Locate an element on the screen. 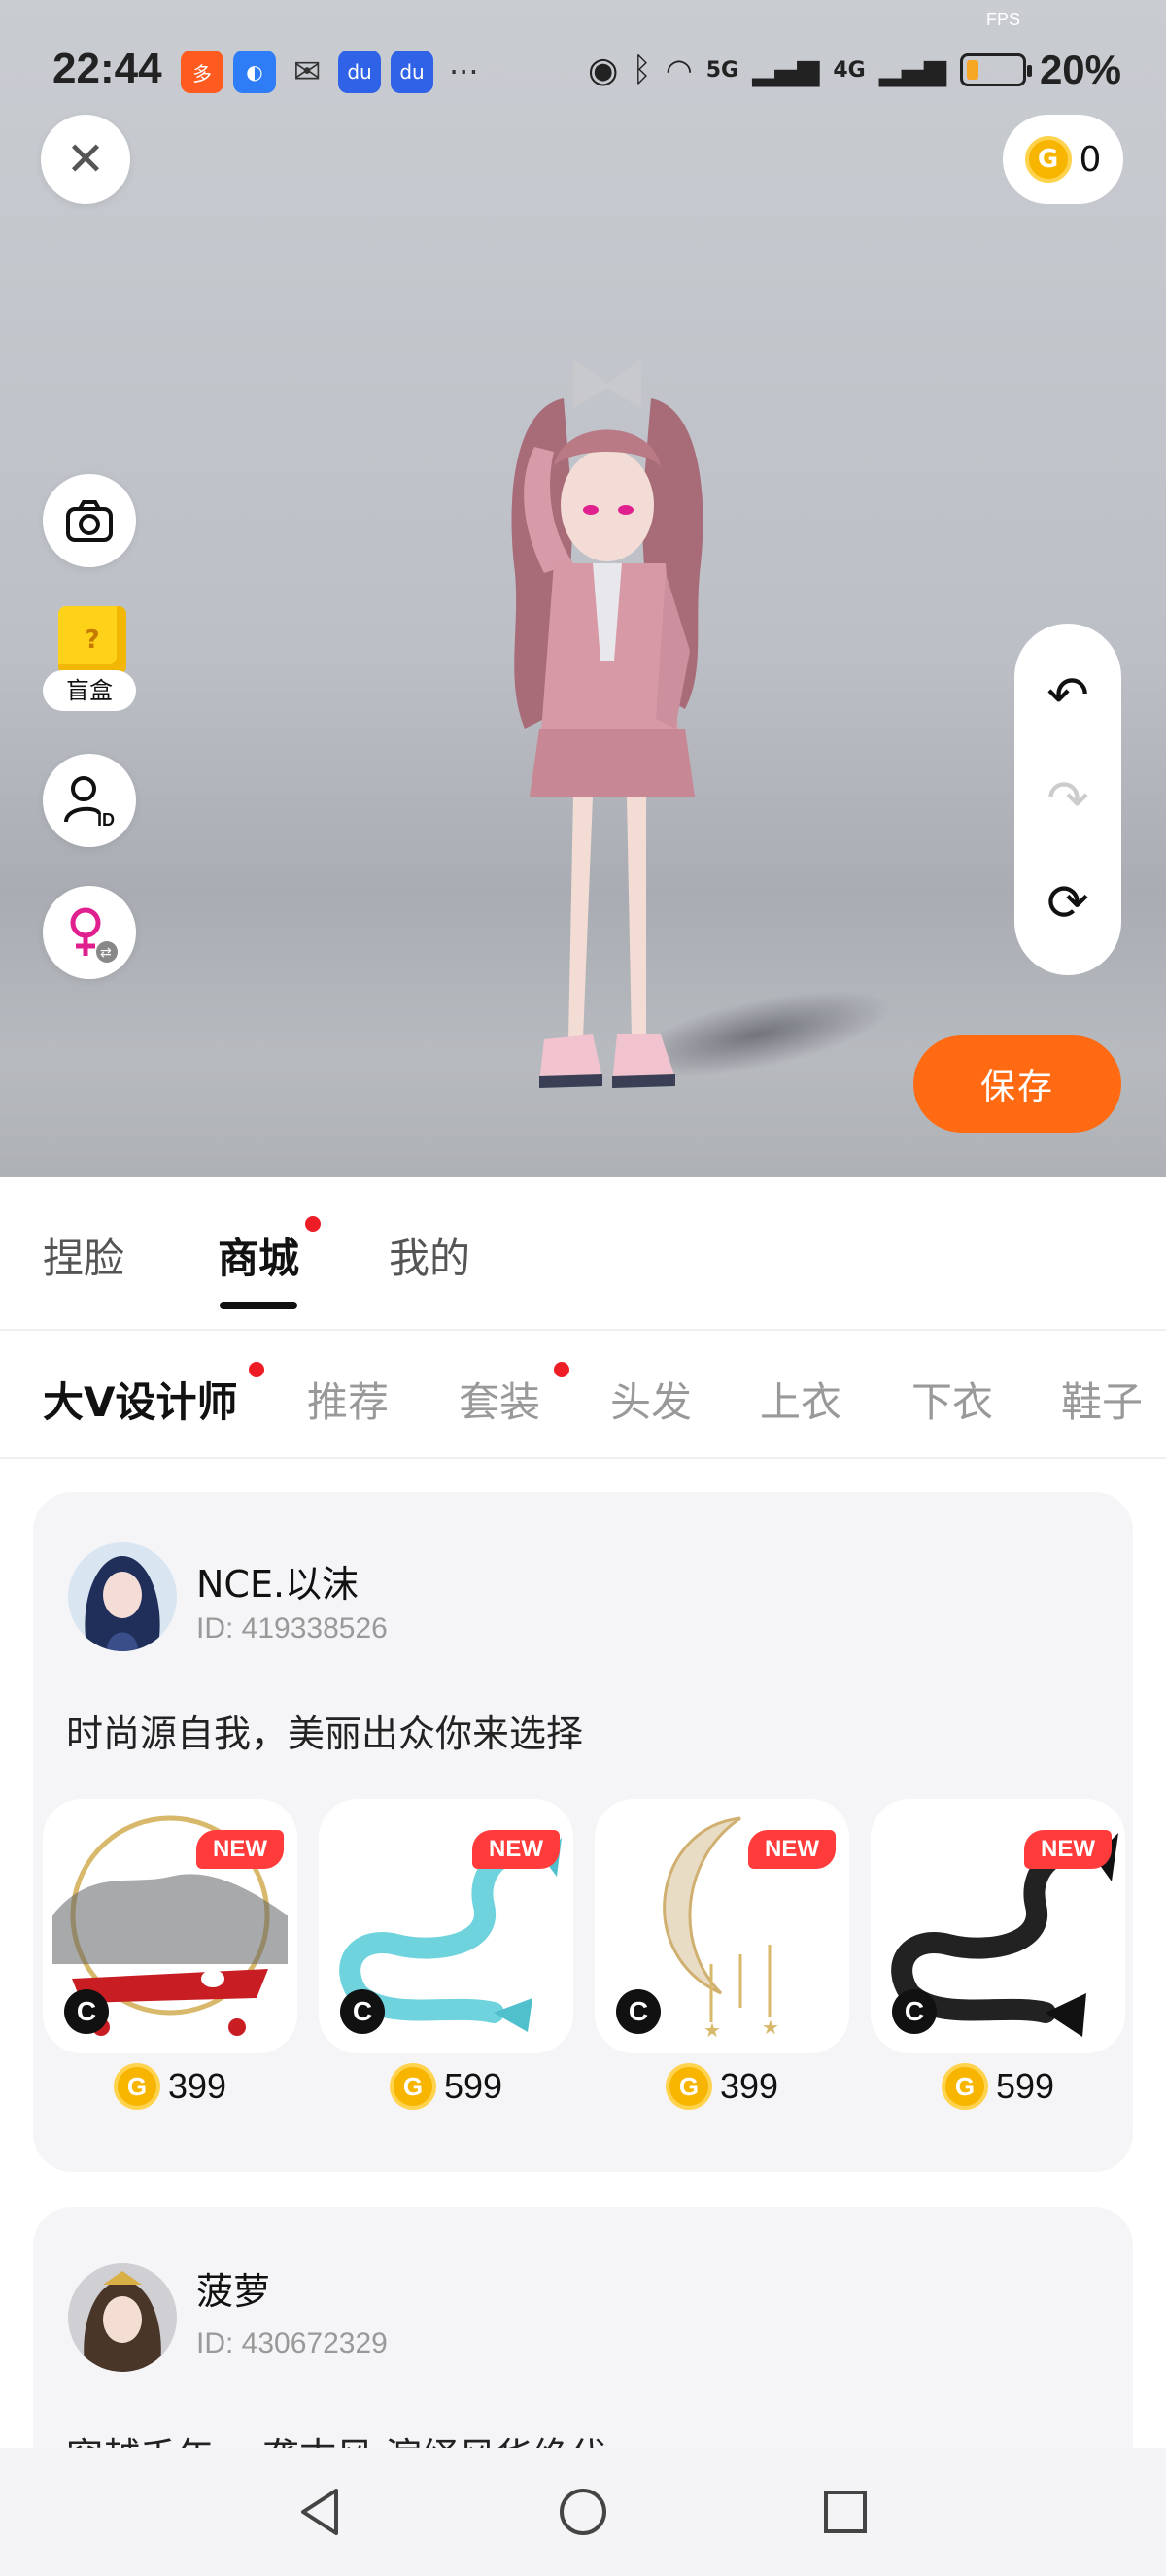 The height and width of the screenshot is (2576, 1166). baidu-app-icon: du is located at coordinates (359, 72).